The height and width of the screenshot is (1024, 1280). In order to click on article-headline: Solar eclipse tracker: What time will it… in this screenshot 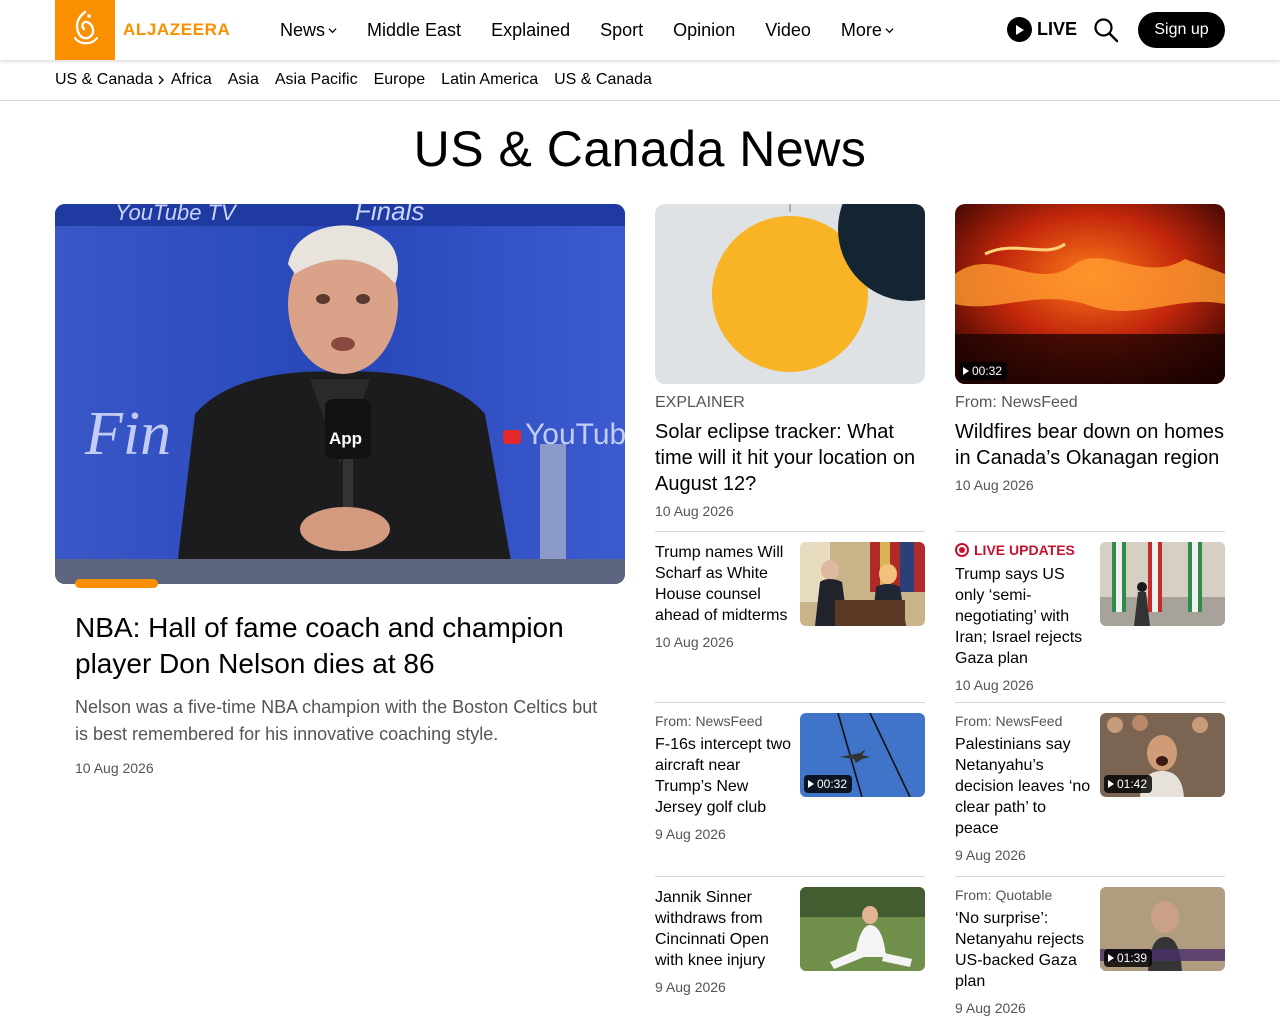, I will do `click(790, 458)`.